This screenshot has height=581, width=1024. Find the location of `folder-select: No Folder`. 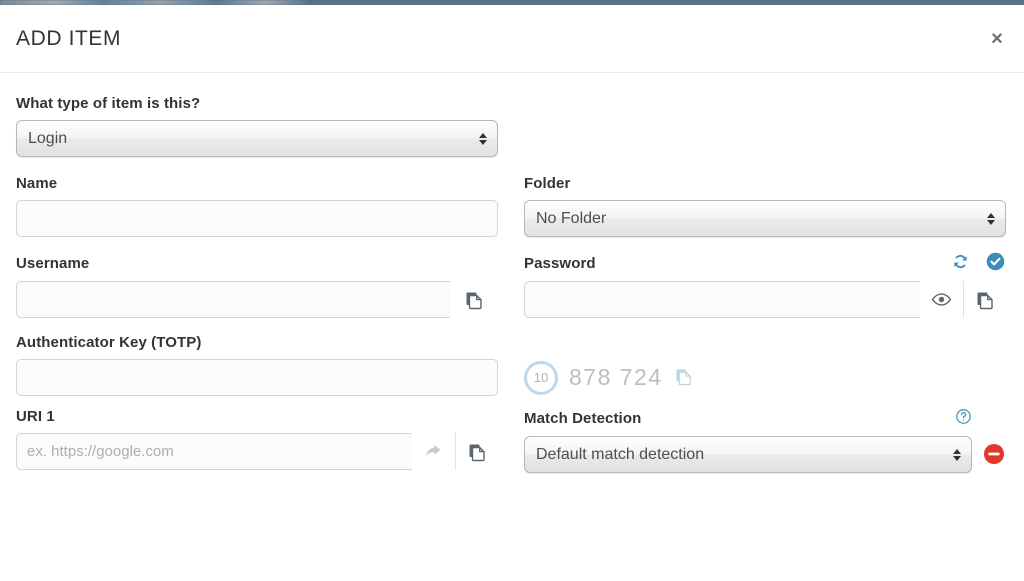

folder-select: No Folder is located at coordinates (765, 218).